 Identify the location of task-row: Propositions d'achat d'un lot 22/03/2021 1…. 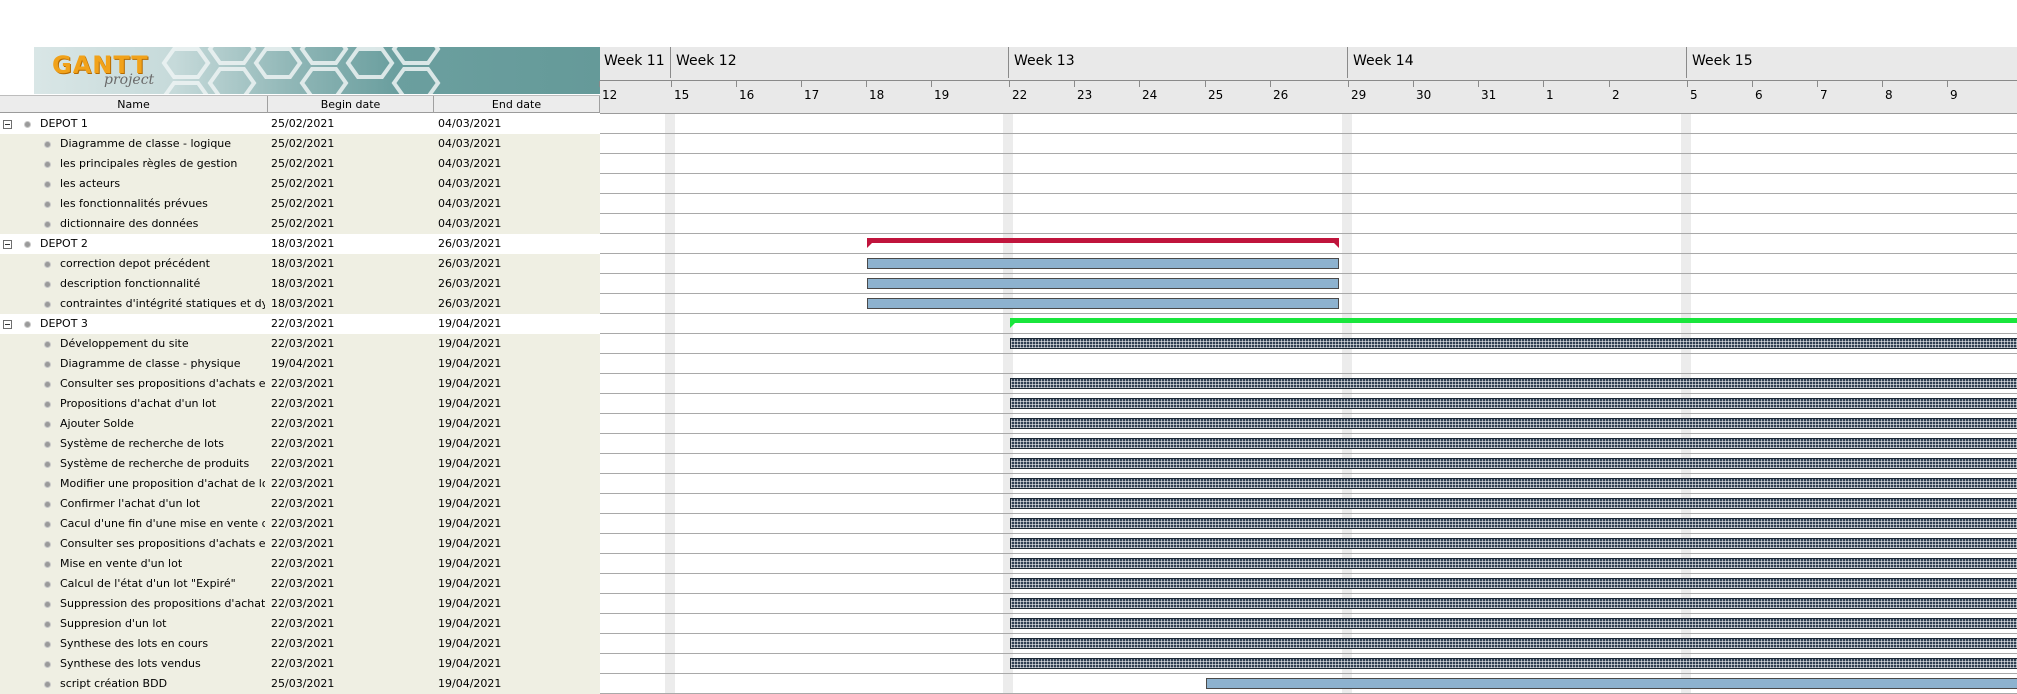
(300, 404).